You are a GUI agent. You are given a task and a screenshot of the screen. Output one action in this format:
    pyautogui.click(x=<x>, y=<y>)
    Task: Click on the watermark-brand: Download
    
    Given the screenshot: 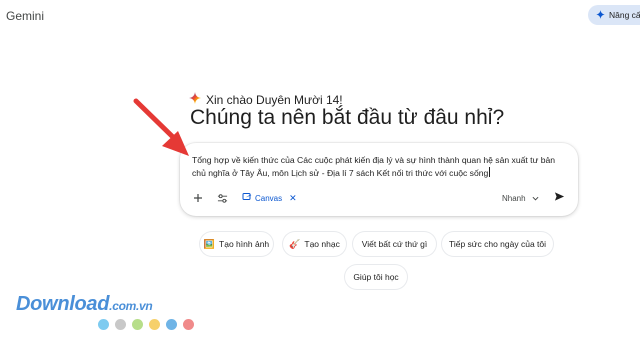 What is the action you would take?
    pyautogui.click(x=63, y=304)
    